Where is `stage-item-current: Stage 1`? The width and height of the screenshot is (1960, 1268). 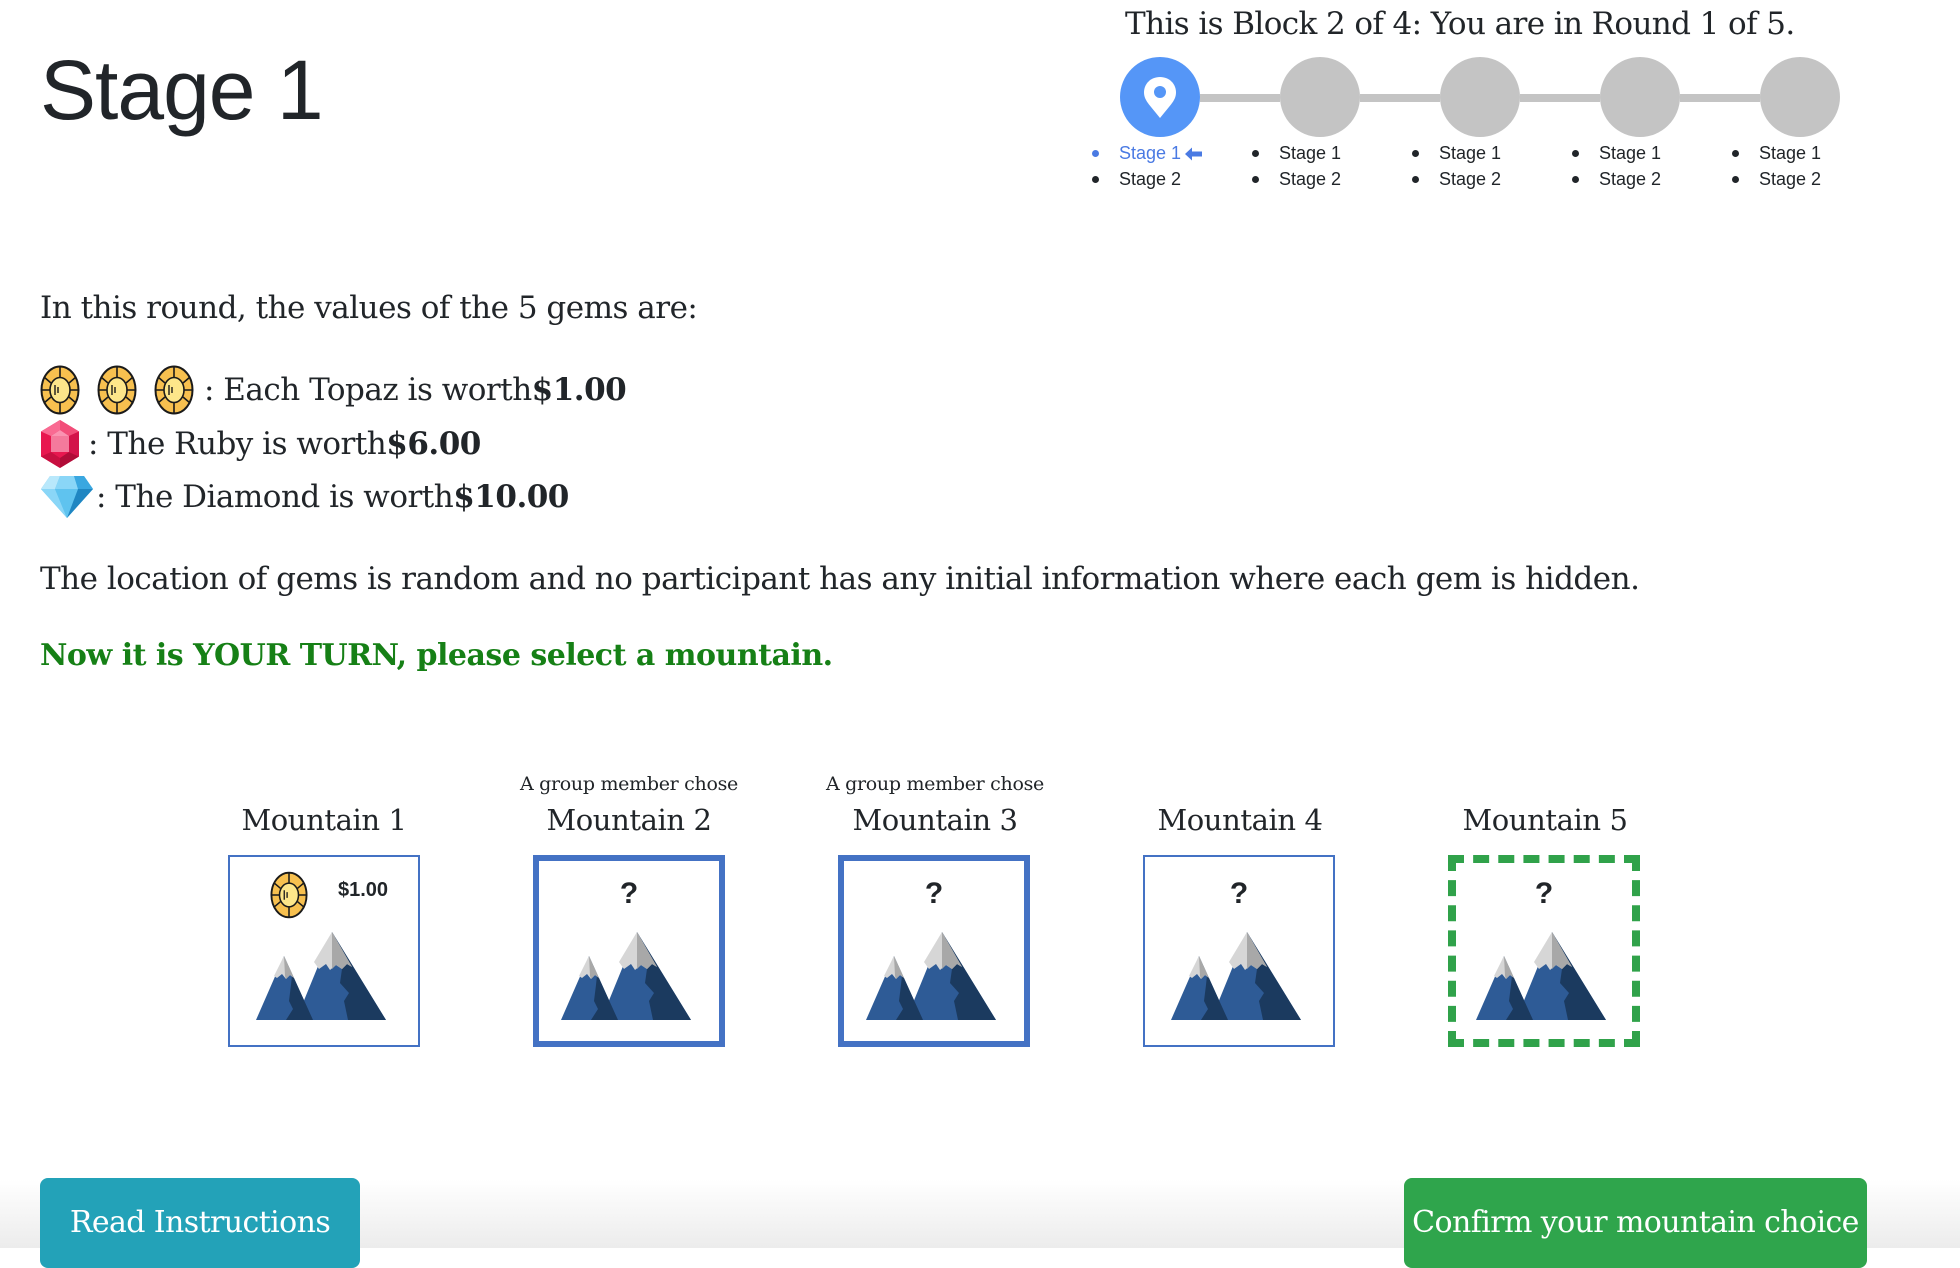
stage-item-current: Stage 1 is located at coordinates (1147, 153).